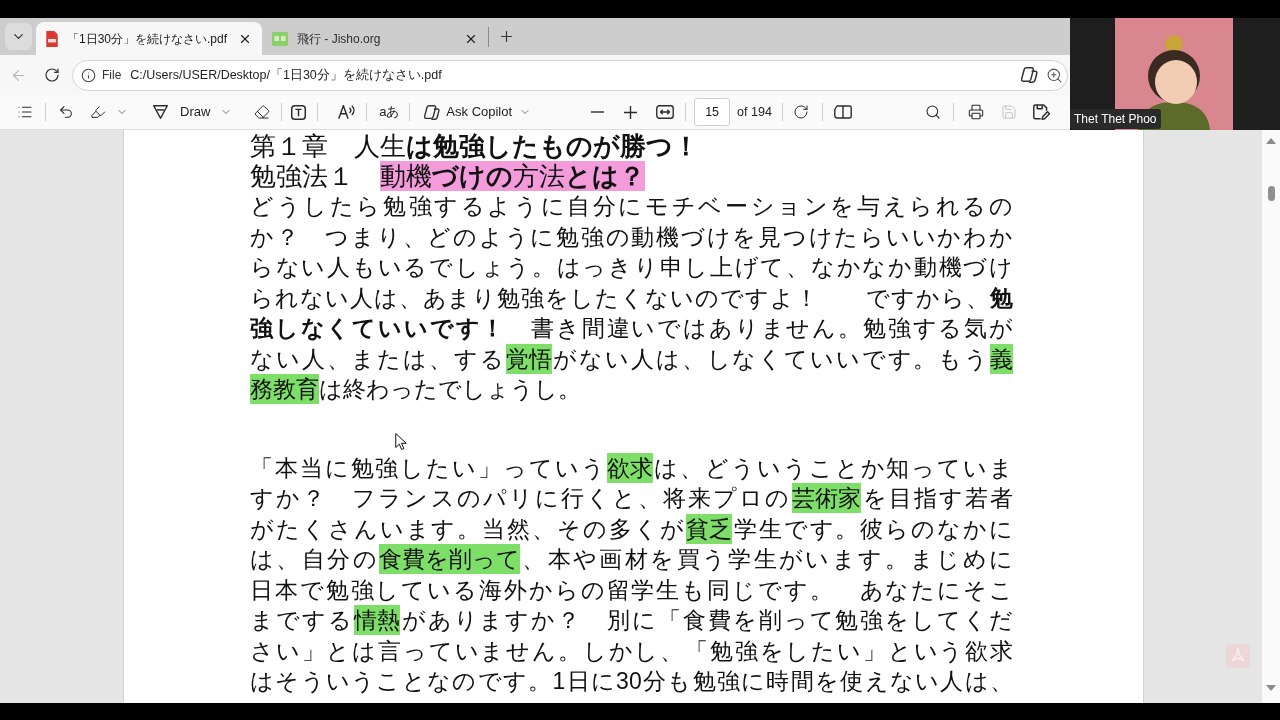 Image resolution: width=1280 pixels, height=720 pixels. What do you see at coordinates (800, 112) in the screenshot?
I see `rotate-icon` at bounding box center [800, 112].